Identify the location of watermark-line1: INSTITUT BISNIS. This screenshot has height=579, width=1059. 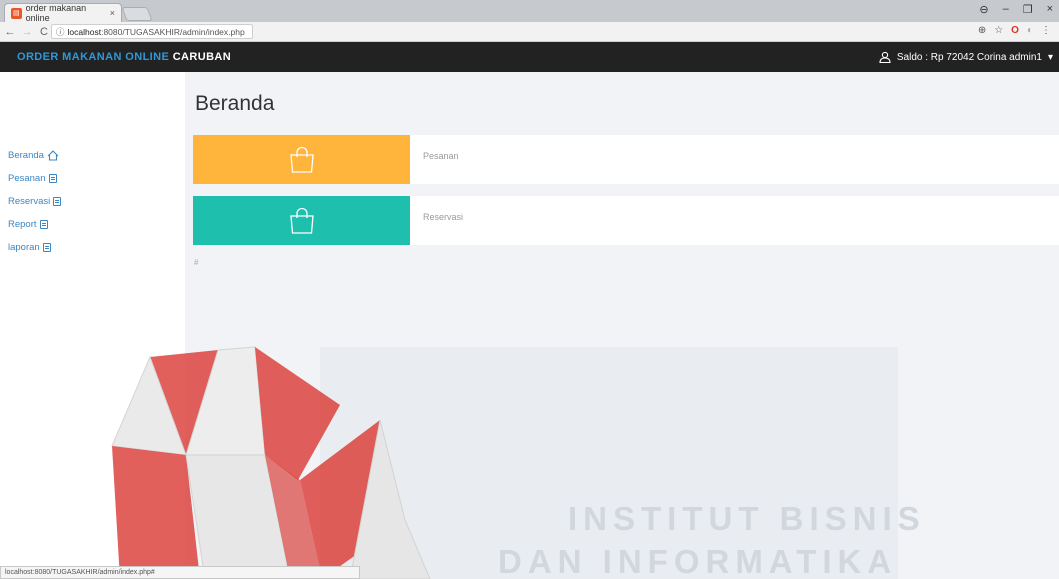
(747, 518).